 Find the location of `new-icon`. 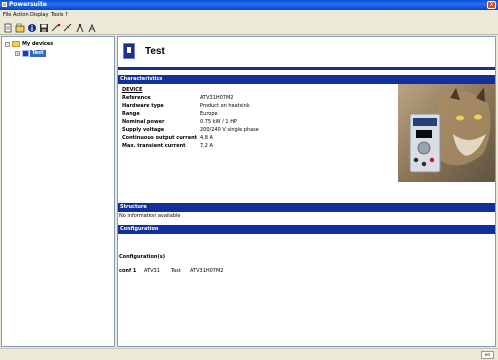

new-icon is located at coordinates (8, 28).